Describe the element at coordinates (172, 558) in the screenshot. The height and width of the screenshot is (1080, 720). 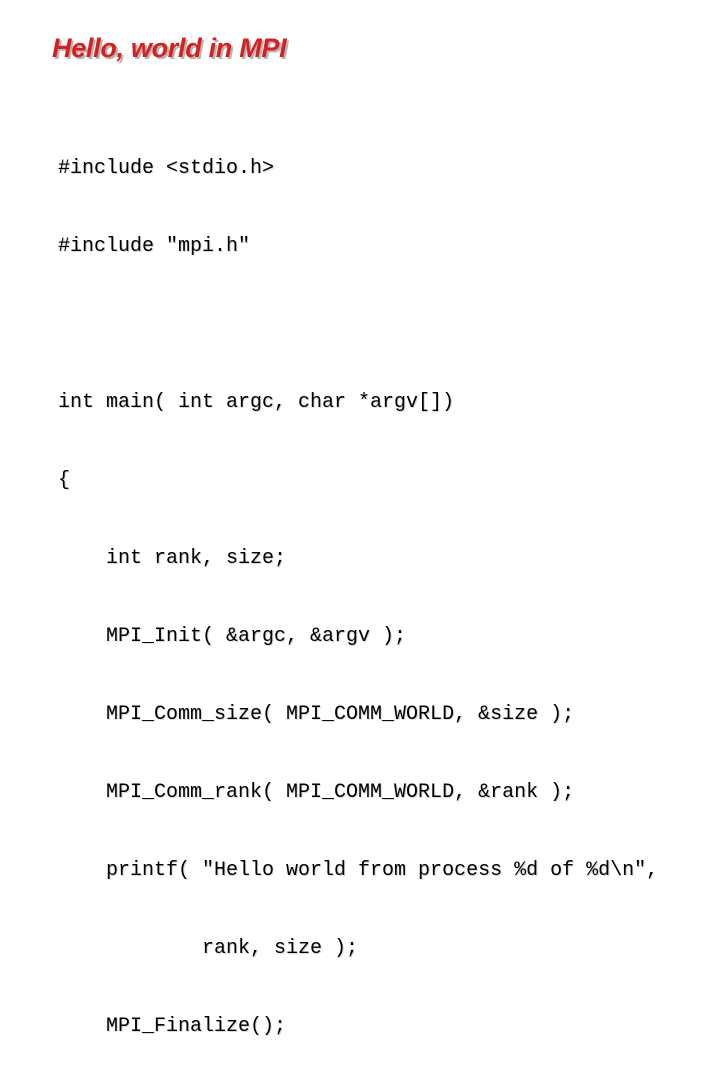
I see `code-line: int rank, size;` at that location.